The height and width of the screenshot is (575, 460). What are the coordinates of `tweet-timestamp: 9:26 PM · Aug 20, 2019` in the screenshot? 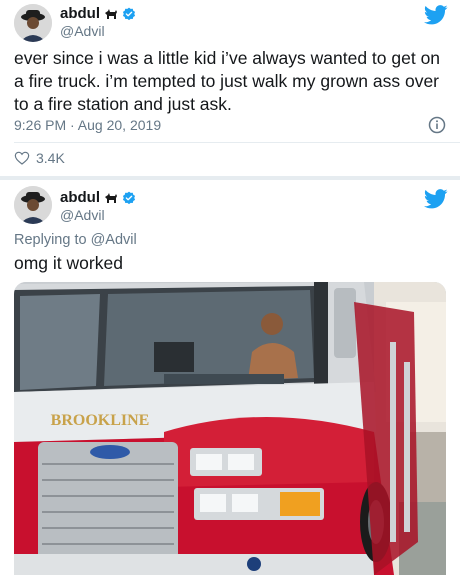 It's located at (87, 125).